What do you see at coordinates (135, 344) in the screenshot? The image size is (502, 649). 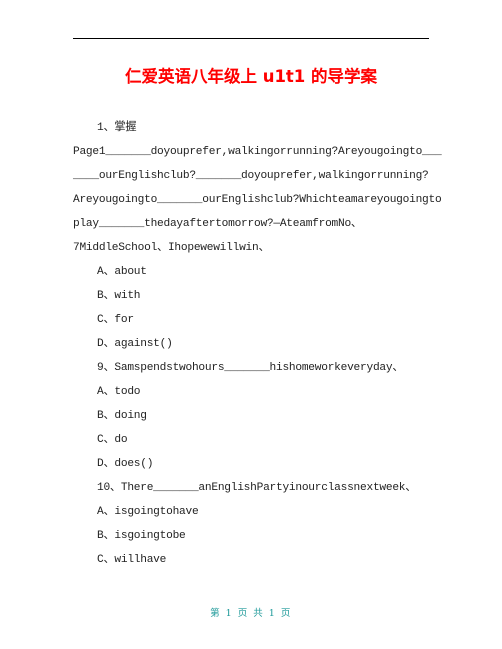 I see `answer-option: D、against()` at bounding box center [135, 344].